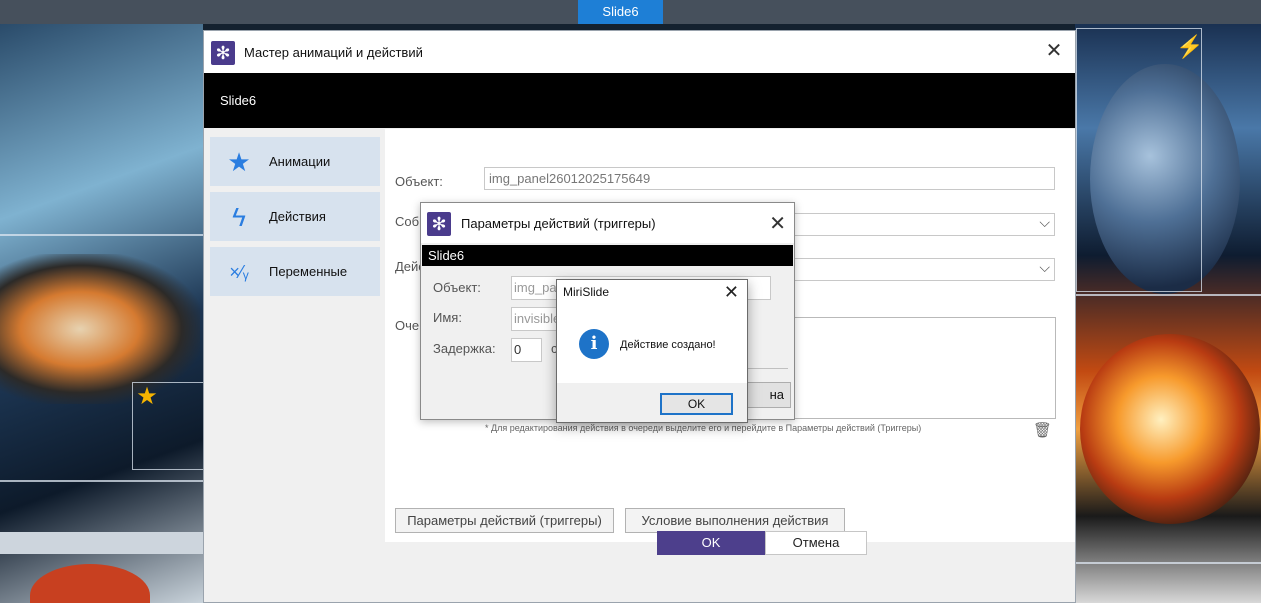 This screenshot has width=1261, height=603. Describe the element at coordinates (333, 52) in the screenshot. I see `wizard-title: Мастер анимаций и действий` at that location.